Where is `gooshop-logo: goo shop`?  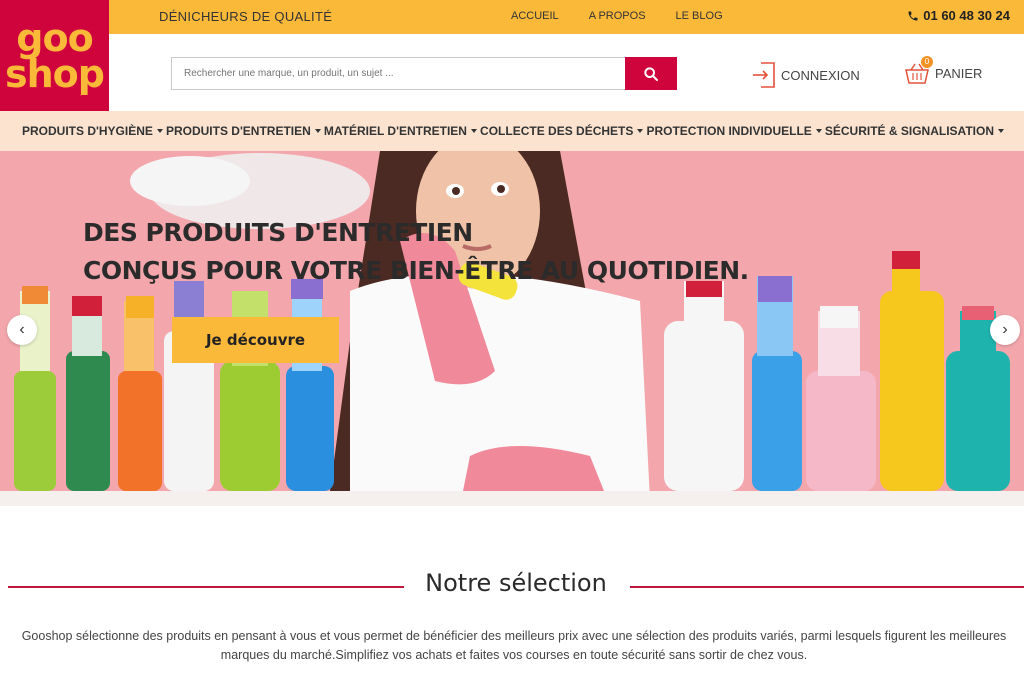
gooshop-logo: goo shop is located at coordinates (54, 55).